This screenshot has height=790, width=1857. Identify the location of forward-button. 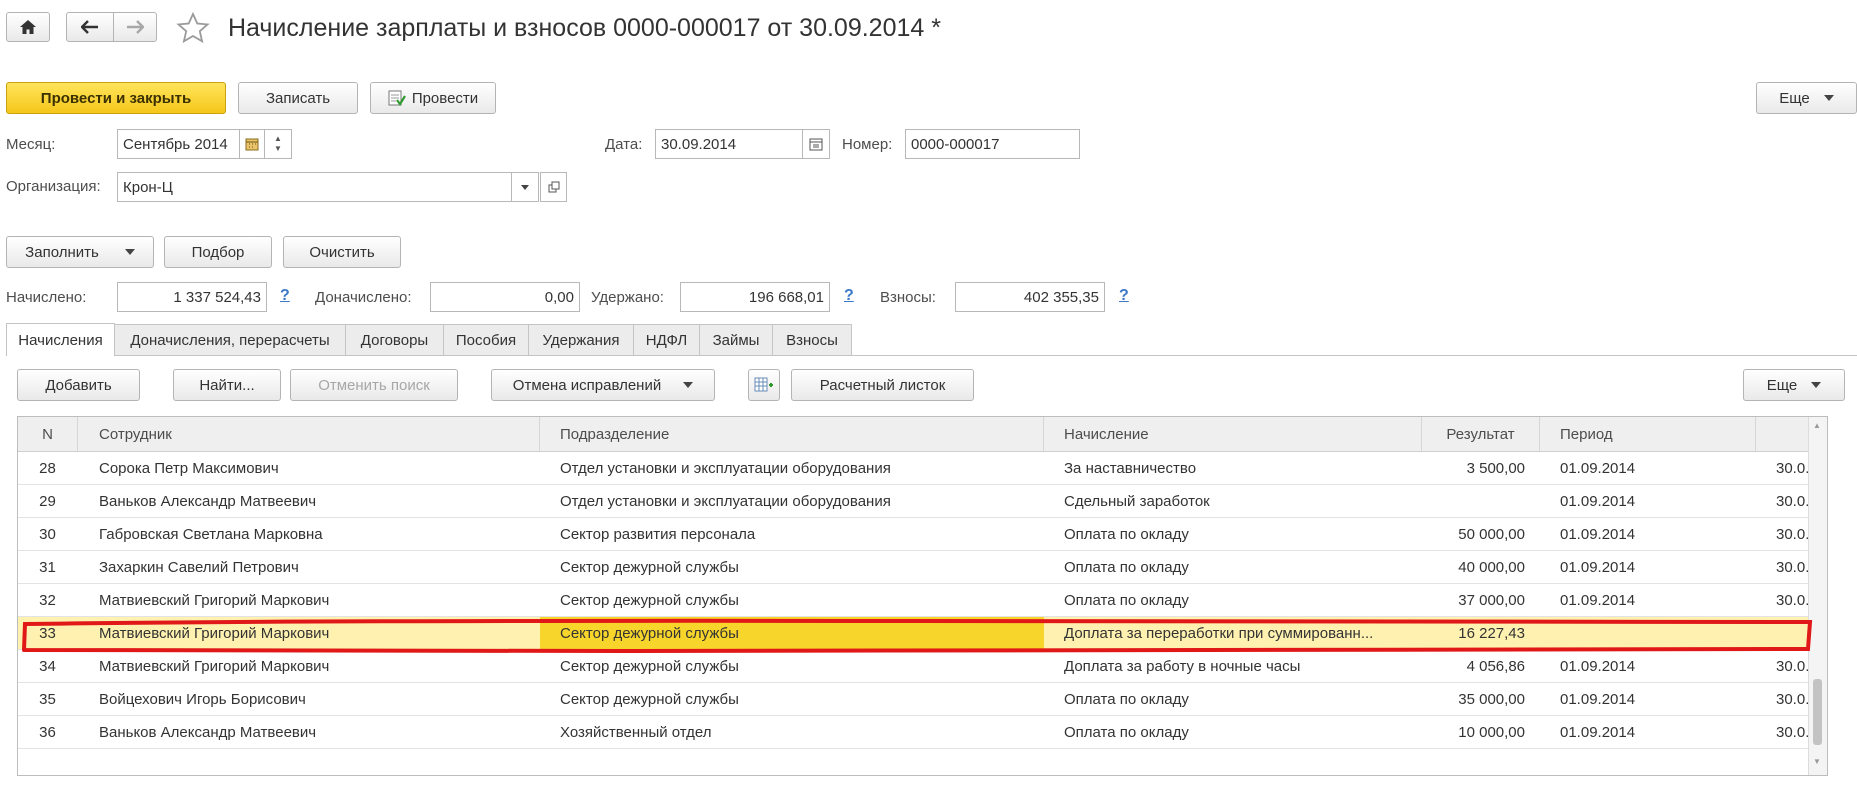
(135, 27).